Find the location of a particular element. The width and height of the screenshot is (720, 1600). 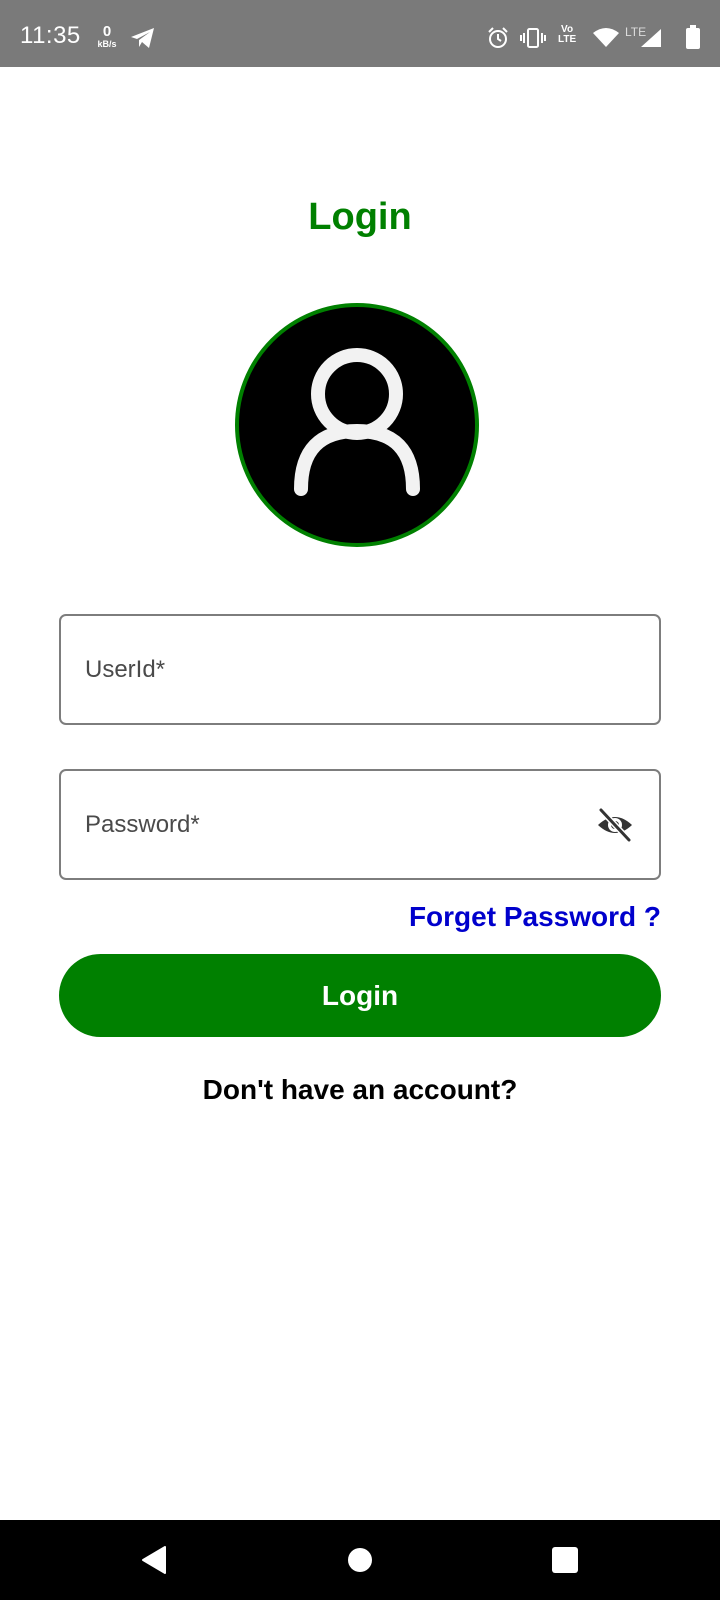

password-input is located at coordinates (345, 824).